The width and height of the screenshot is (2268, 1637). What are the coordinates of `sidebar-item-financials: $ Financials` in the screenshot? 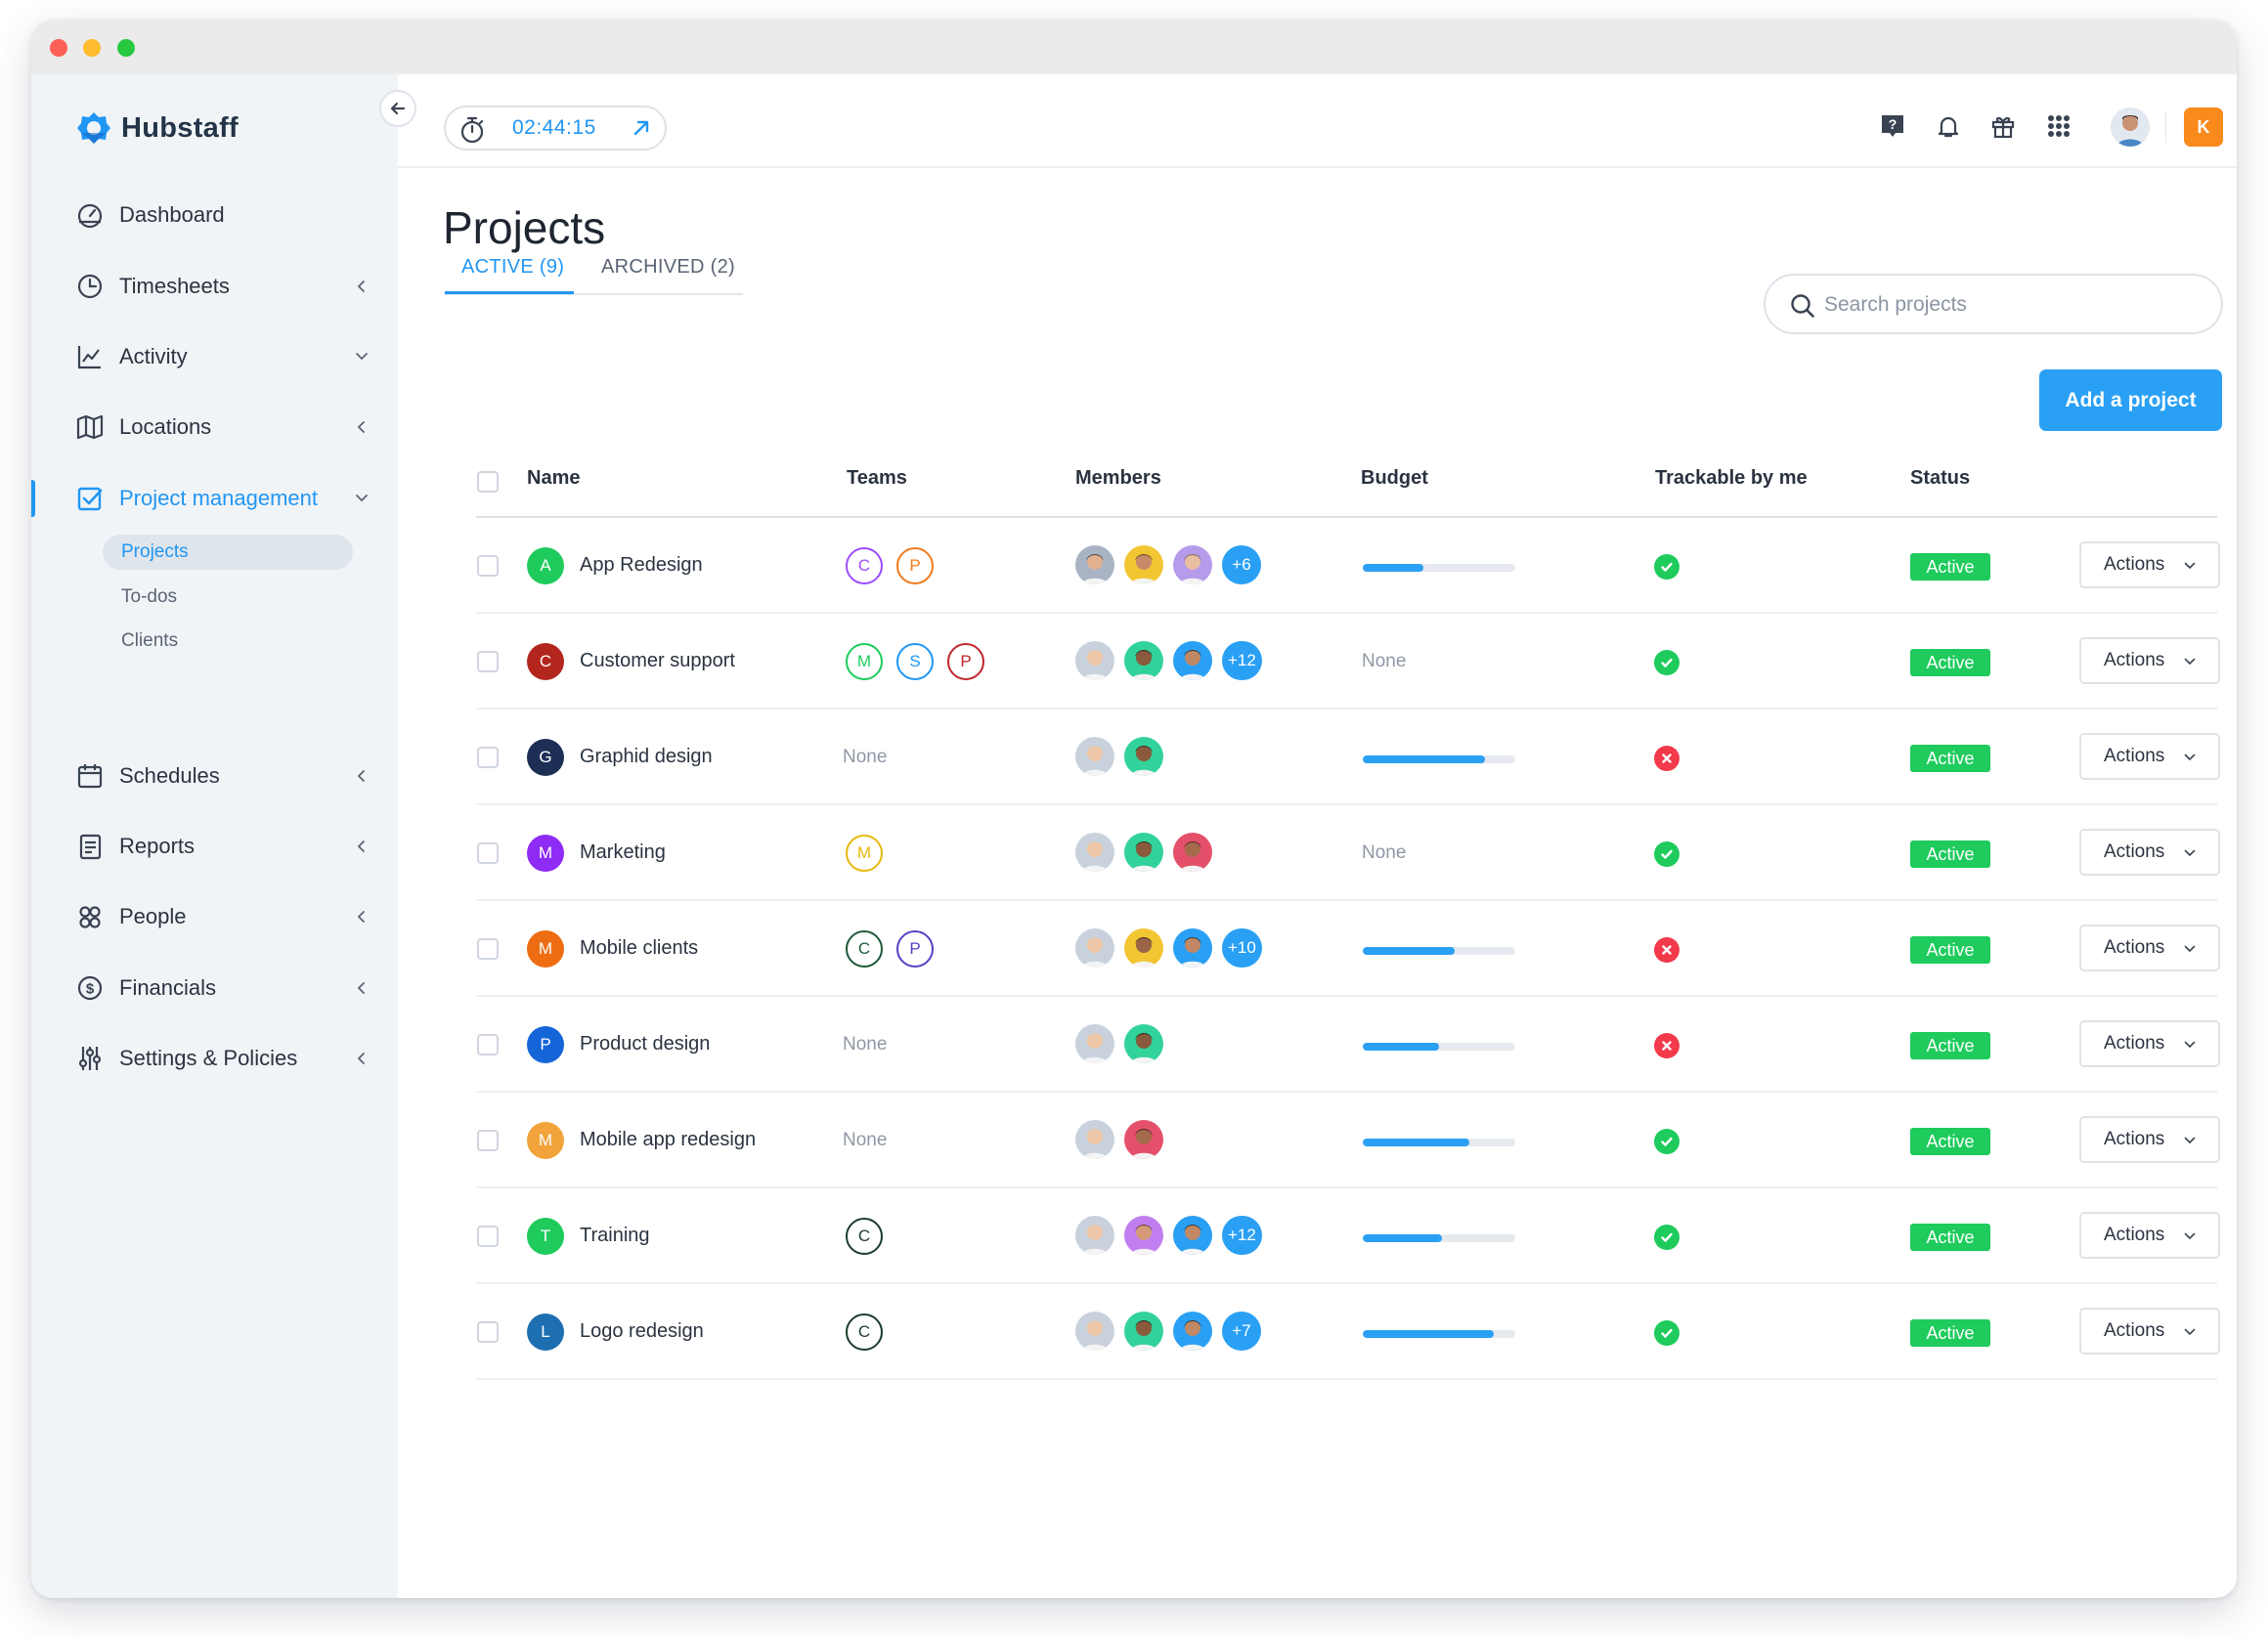 It's located at (214, 988).